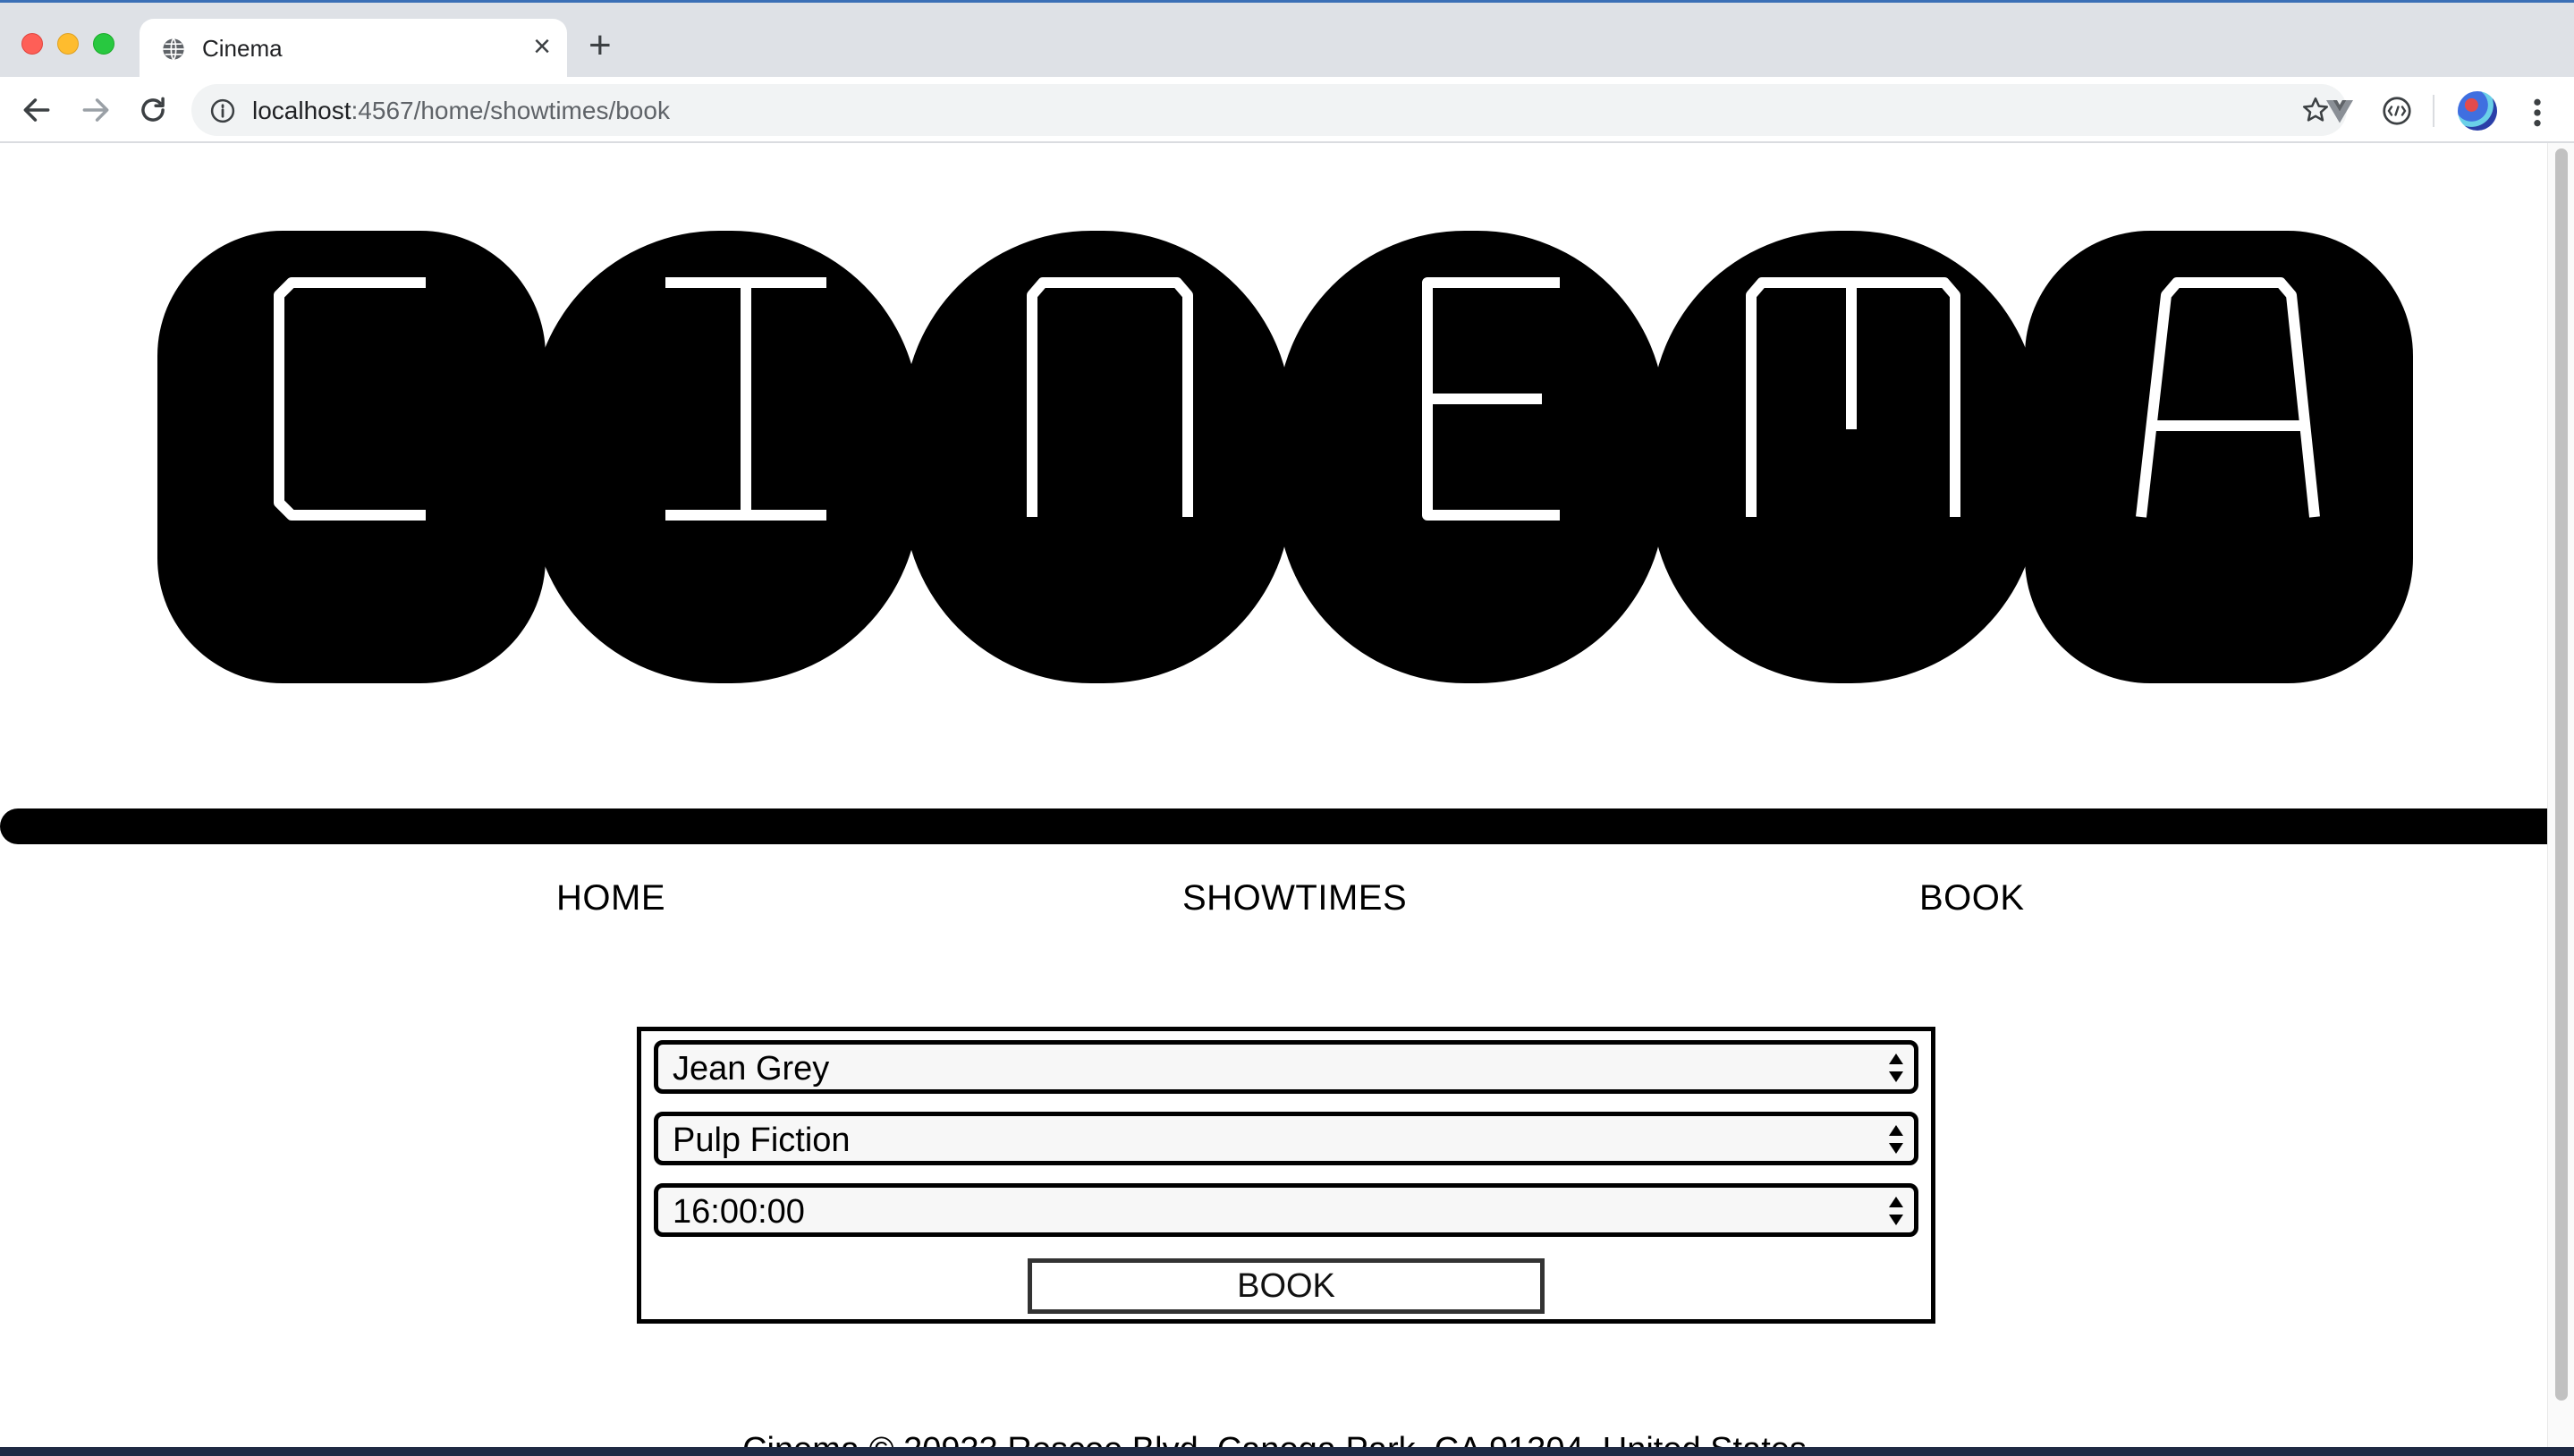  I want to click on extension-icon, so click(2397, 111).